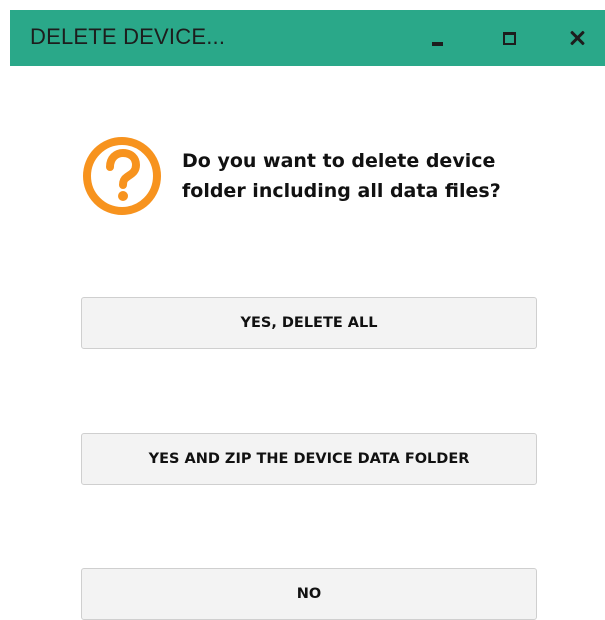 This screenshot has width=605, height=620. Describe the element at coordinates (122, 176) in the screenshot. I see `question-icon` at that location.